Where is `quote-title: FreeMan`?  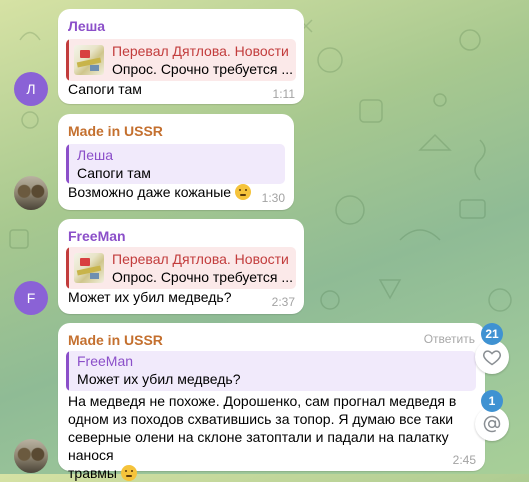 quote-title: FreeMan is located at coordinates (105, 361).